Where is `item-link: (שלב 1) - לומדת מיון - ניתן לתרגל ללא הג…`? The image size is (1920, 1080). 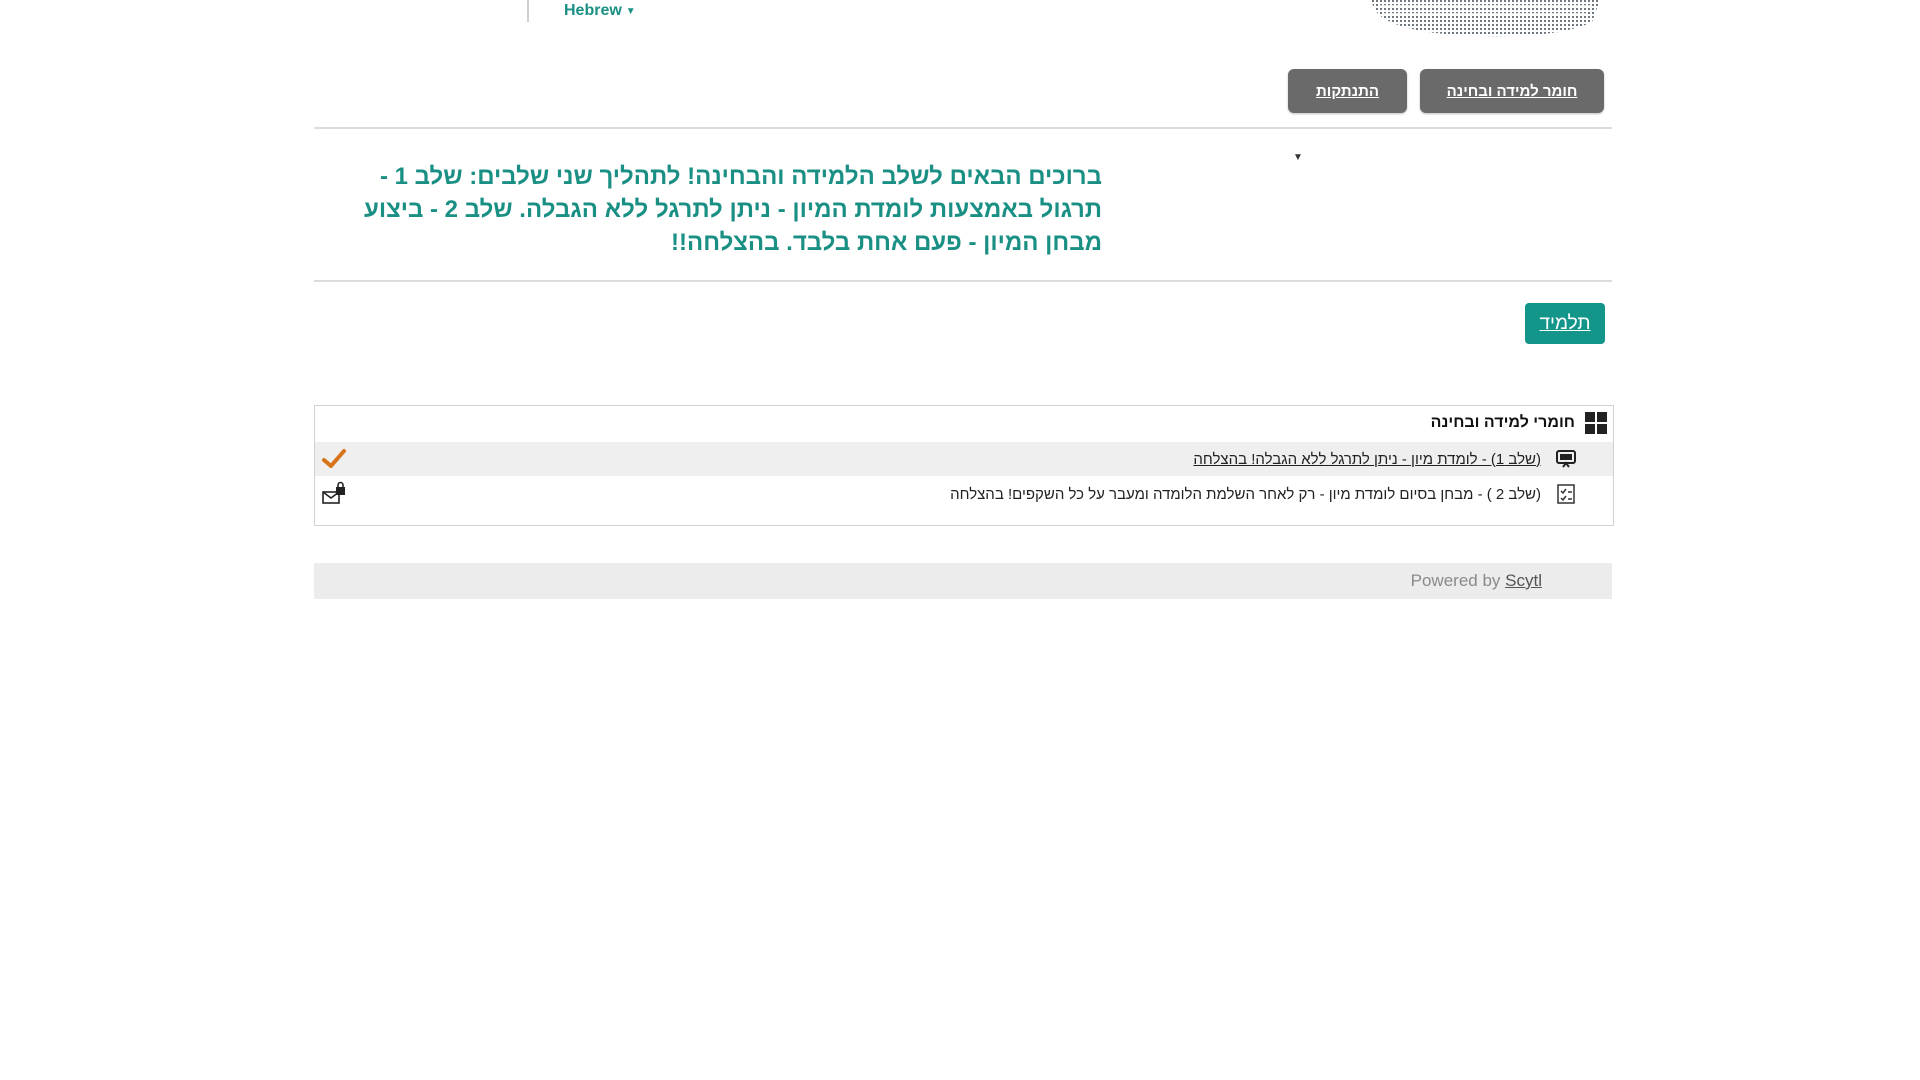
item-link: (שלב 1) - לומדת מיון - ניתן לתרגל ללא הג… is located at coordinates (1367, 459).